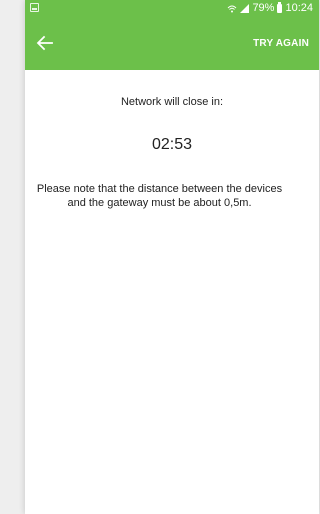  What do you see at coordinates (34, 7) in the screenshot?
I see `gallery-icon` at bounding box center [34, 7].